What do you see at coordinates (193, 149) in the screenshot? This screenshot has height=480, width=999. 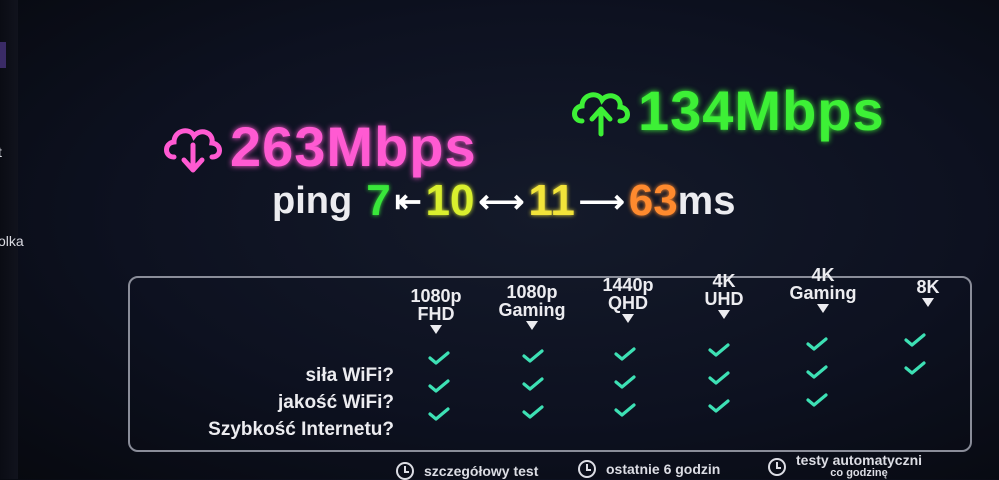 I see `cloud-download-icon` at bounding box center [193, 149].